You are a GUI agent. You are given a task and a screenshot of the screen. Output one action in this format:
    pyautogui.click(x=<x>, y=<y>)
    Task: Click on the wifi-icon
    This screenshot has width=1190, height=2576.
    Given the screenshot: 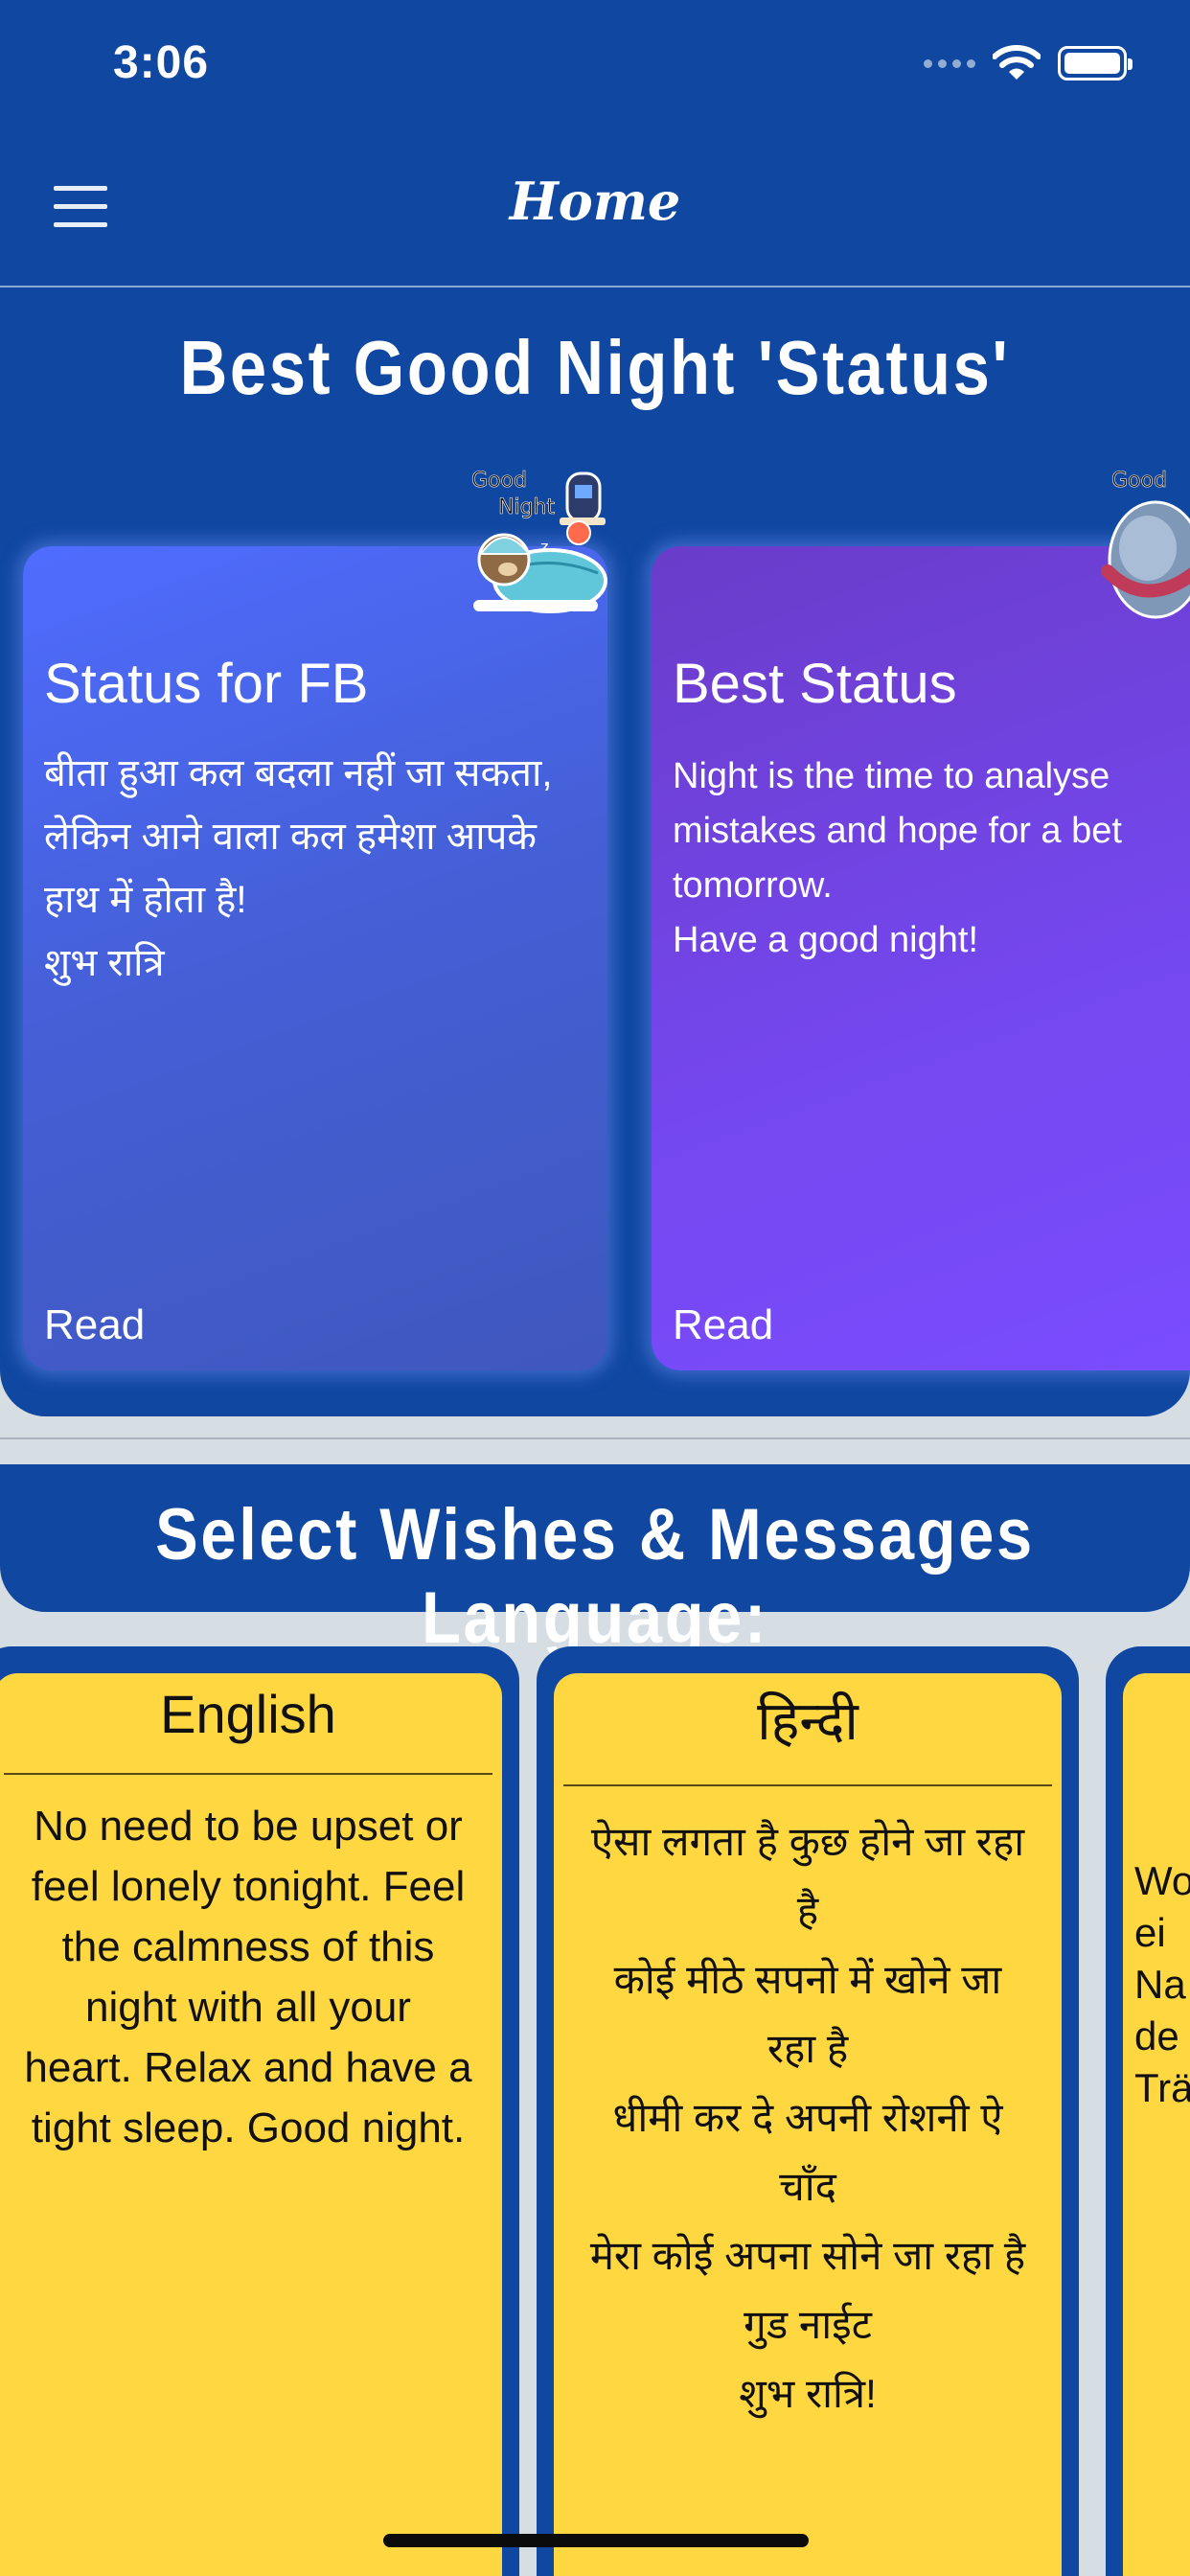 What is the action you would take?
    pyautogui.click(x=1017, y=63)
    